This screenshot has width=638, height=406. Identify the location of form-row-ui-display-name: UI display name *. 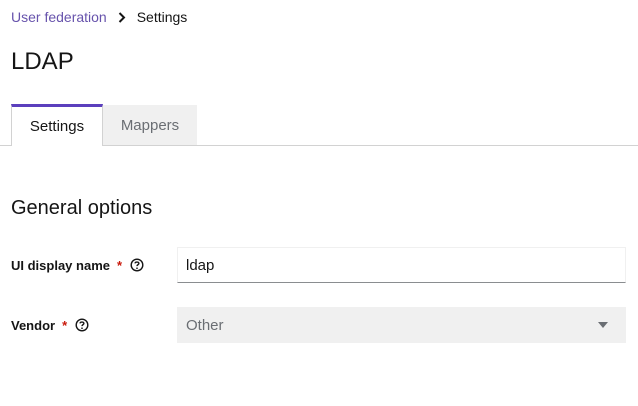
(319, 265).